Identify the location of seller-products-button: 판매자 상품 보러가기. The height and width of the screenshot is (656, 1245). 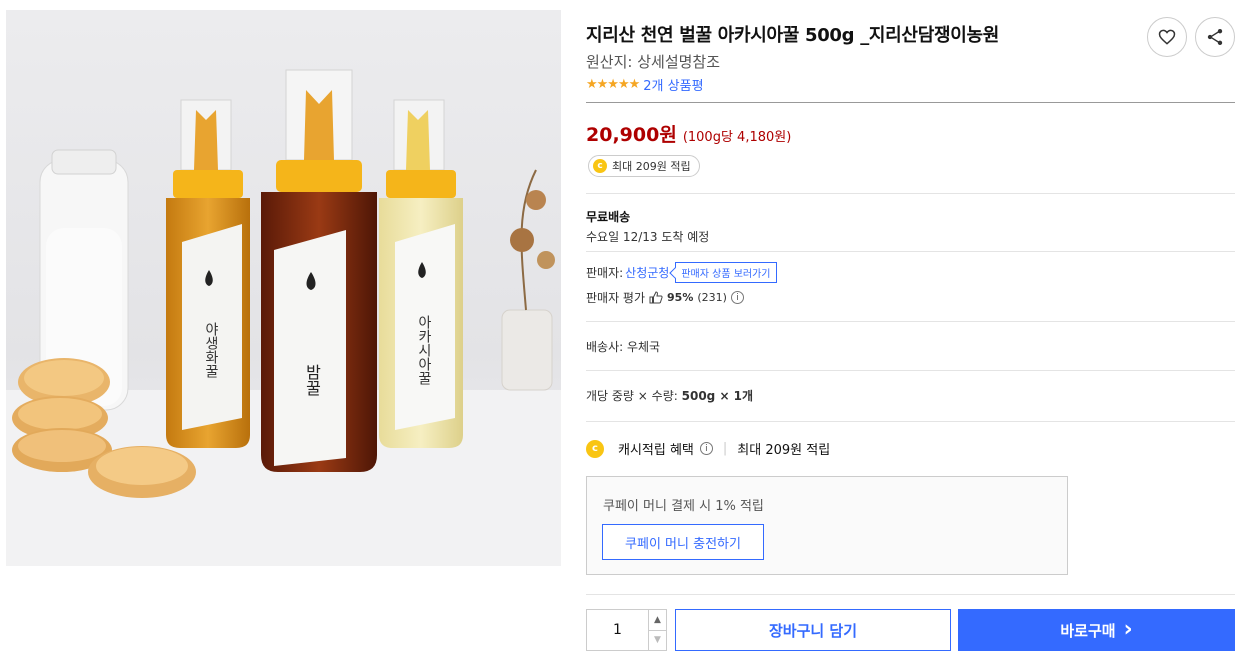
(726, 272).